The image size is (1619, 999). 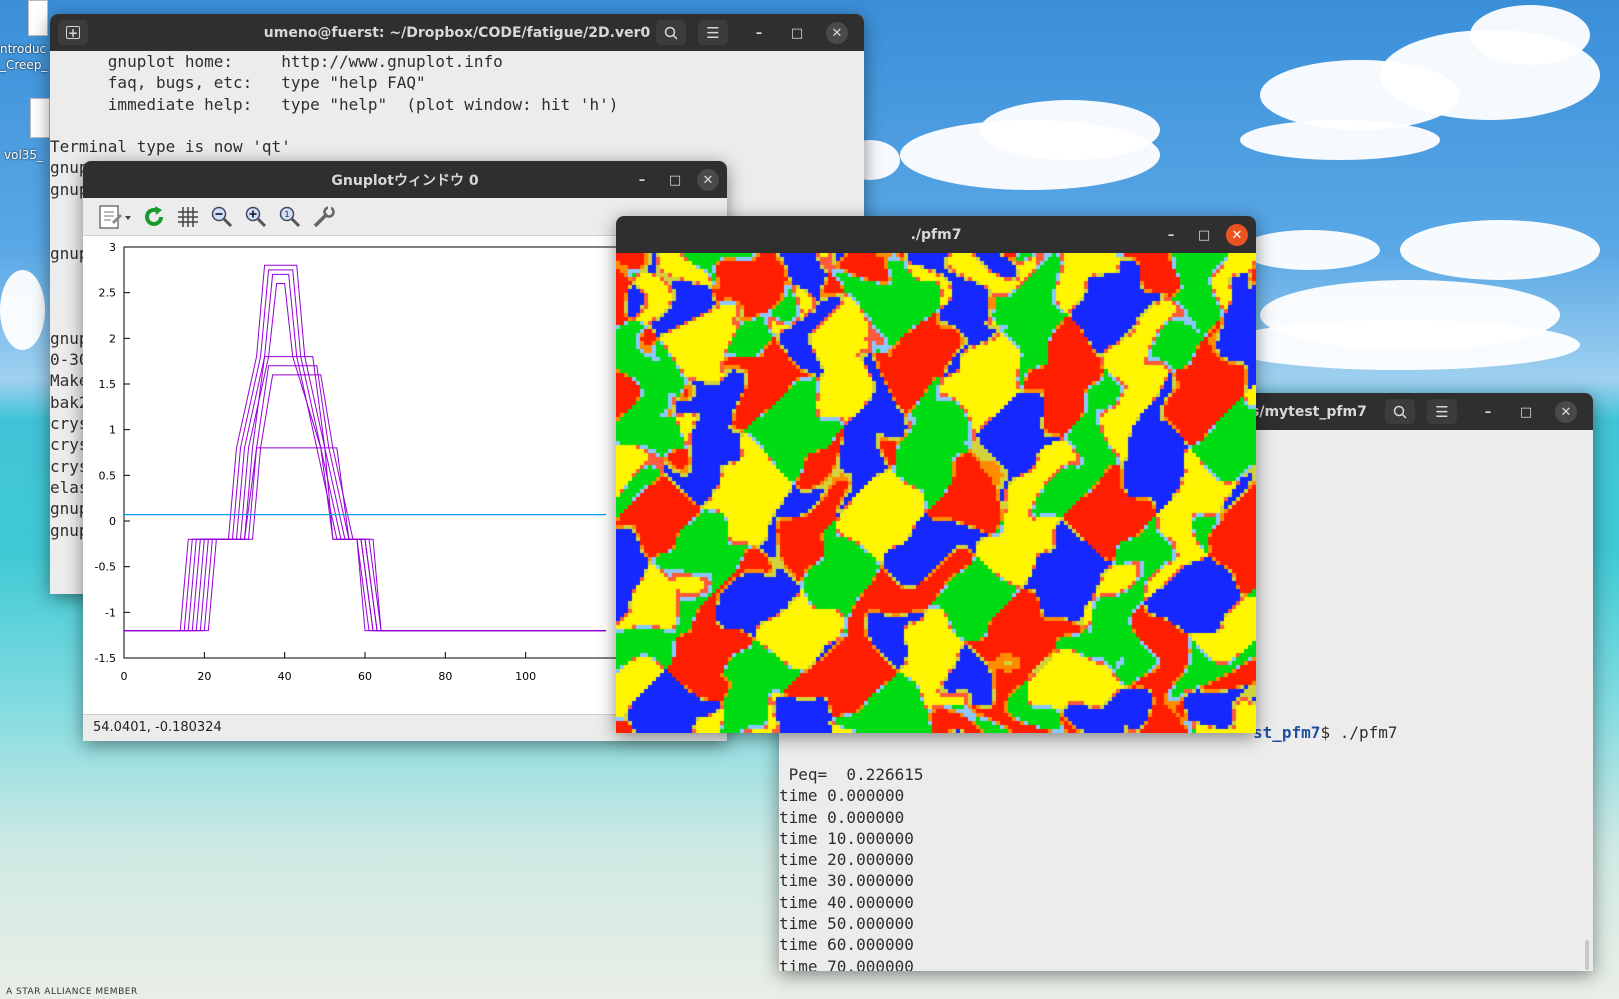 I want to click on terminal-line: gnuplot home: http://www.gnuplot.info, so click(x=276, y=61).